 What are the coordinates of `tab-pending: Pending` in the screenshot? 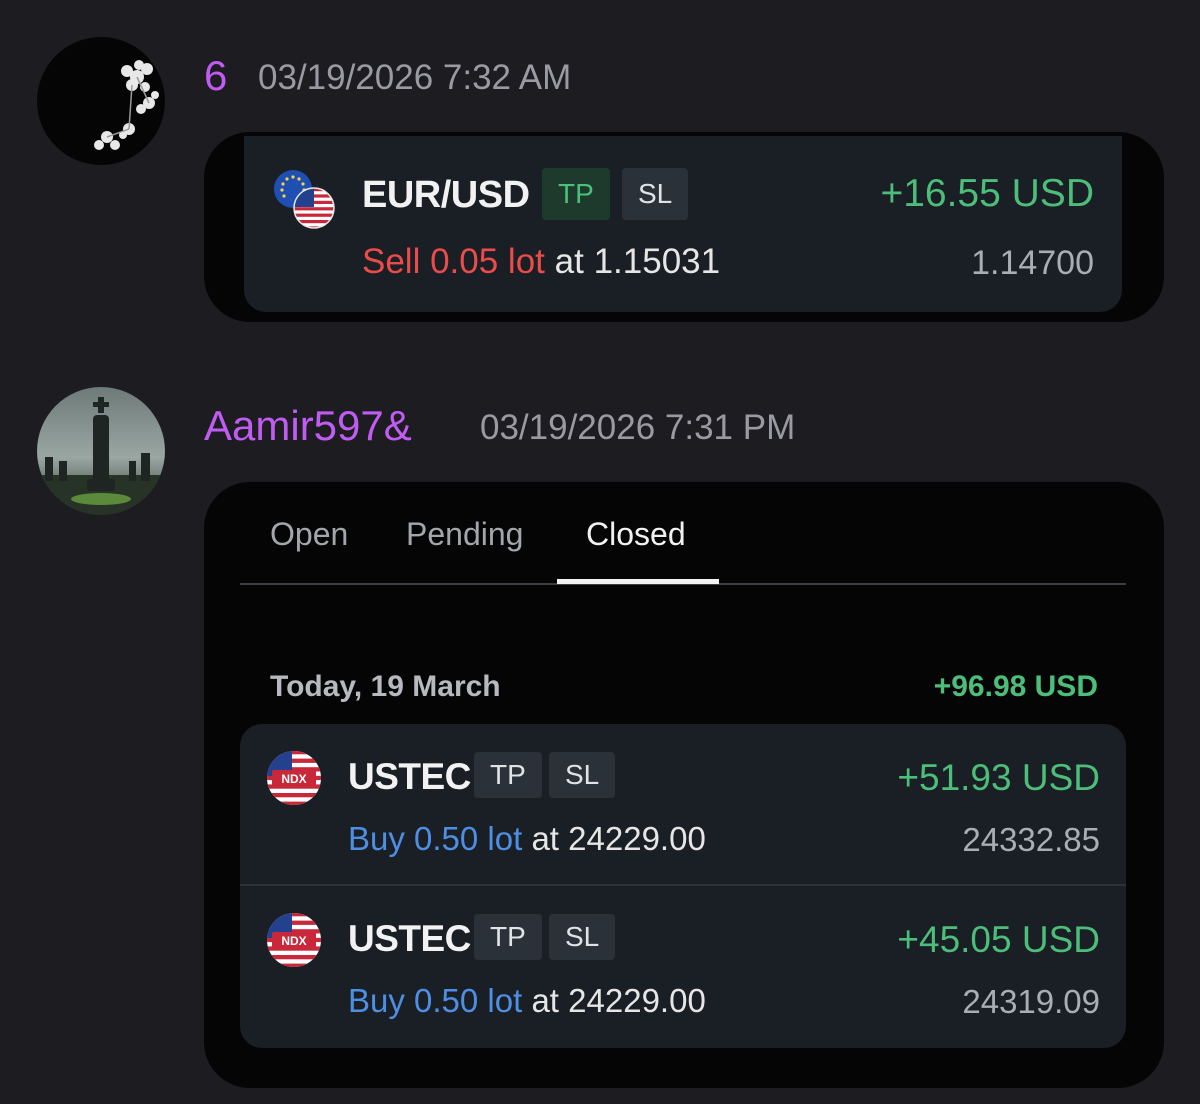 It's located at (464, 534).